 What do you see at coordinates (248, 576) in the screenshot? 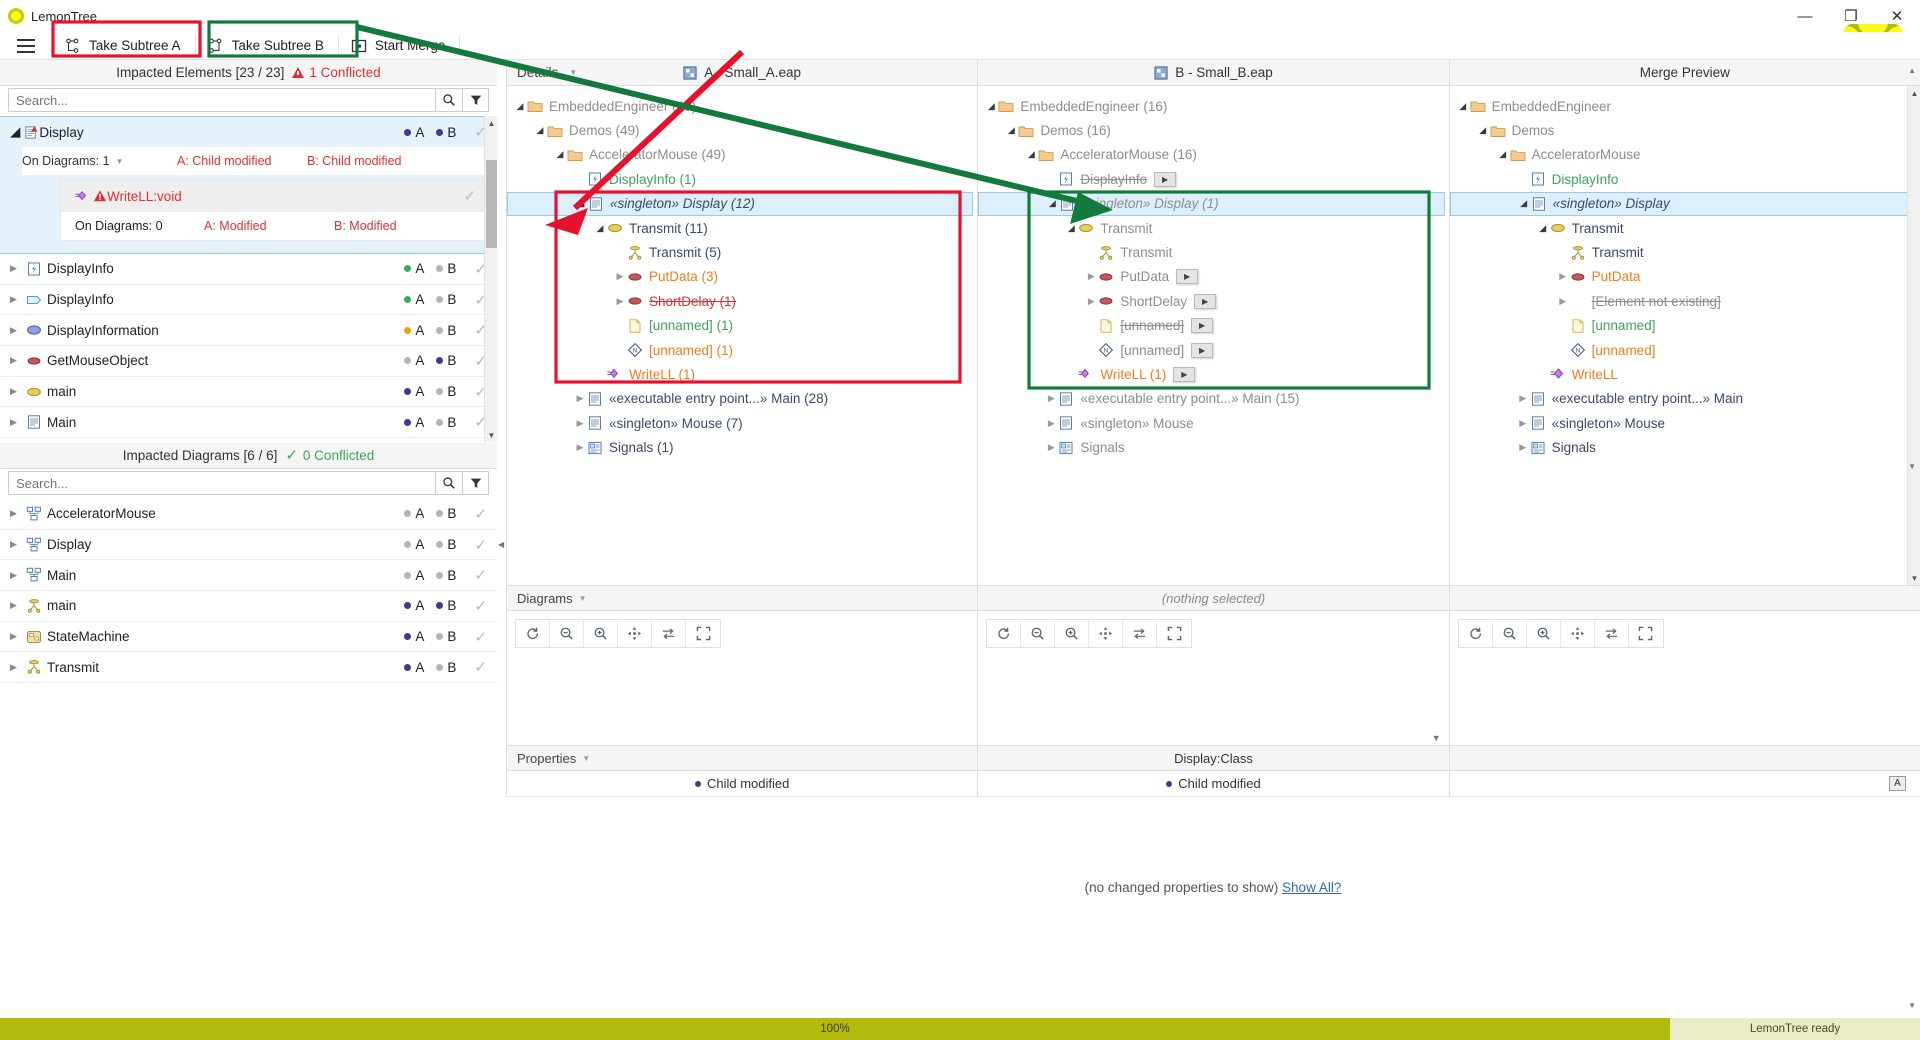
I see `diagram-row: ▶ Main A B ✓` at bounding box center [248, 576].